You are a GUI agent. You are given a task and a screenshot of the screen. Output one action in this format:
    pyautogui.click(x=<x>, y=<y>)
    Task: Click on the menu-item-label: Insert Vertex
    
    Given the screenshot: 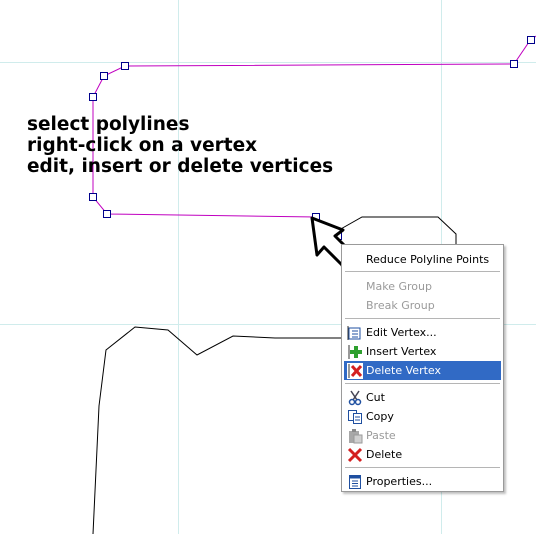 What is the action you would take?
    pyautogui.click(x=401, y=351)
    